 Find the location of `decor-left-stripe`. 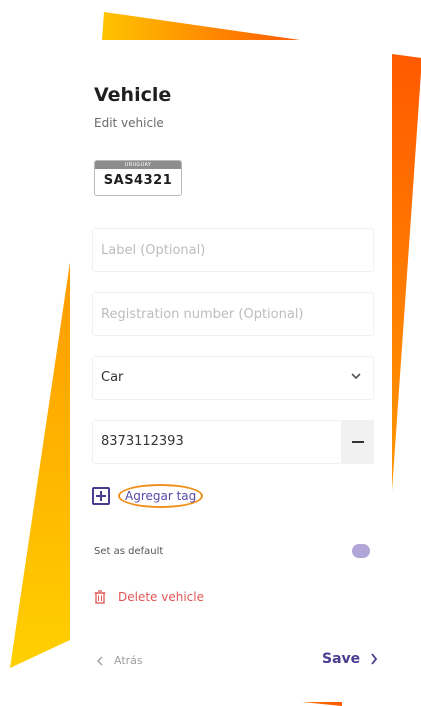

decor-left-stripe is located at coordinates (40, 465).